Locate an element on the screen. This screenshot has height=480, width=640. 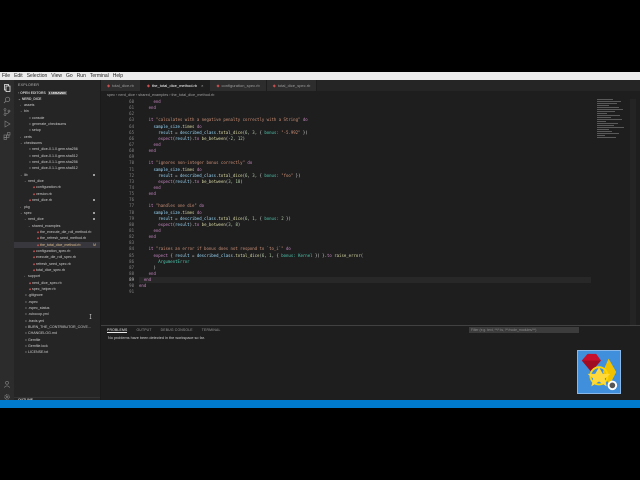
explorer-icon is located at coordinates (7, 88).